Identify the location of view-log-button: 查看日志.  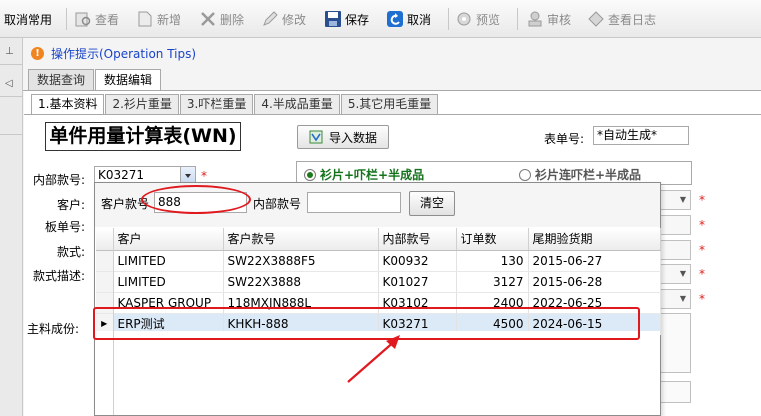
(621, 19).